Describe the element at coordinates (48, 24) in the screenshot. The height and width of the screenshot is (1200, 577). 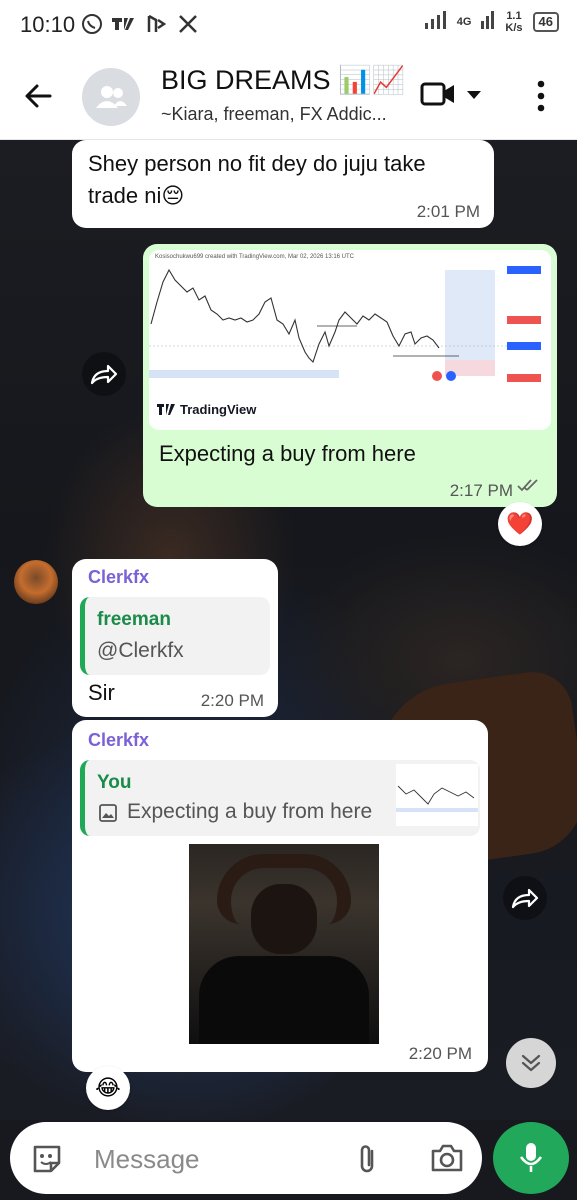
I see `status-time: 10:10` at that location.